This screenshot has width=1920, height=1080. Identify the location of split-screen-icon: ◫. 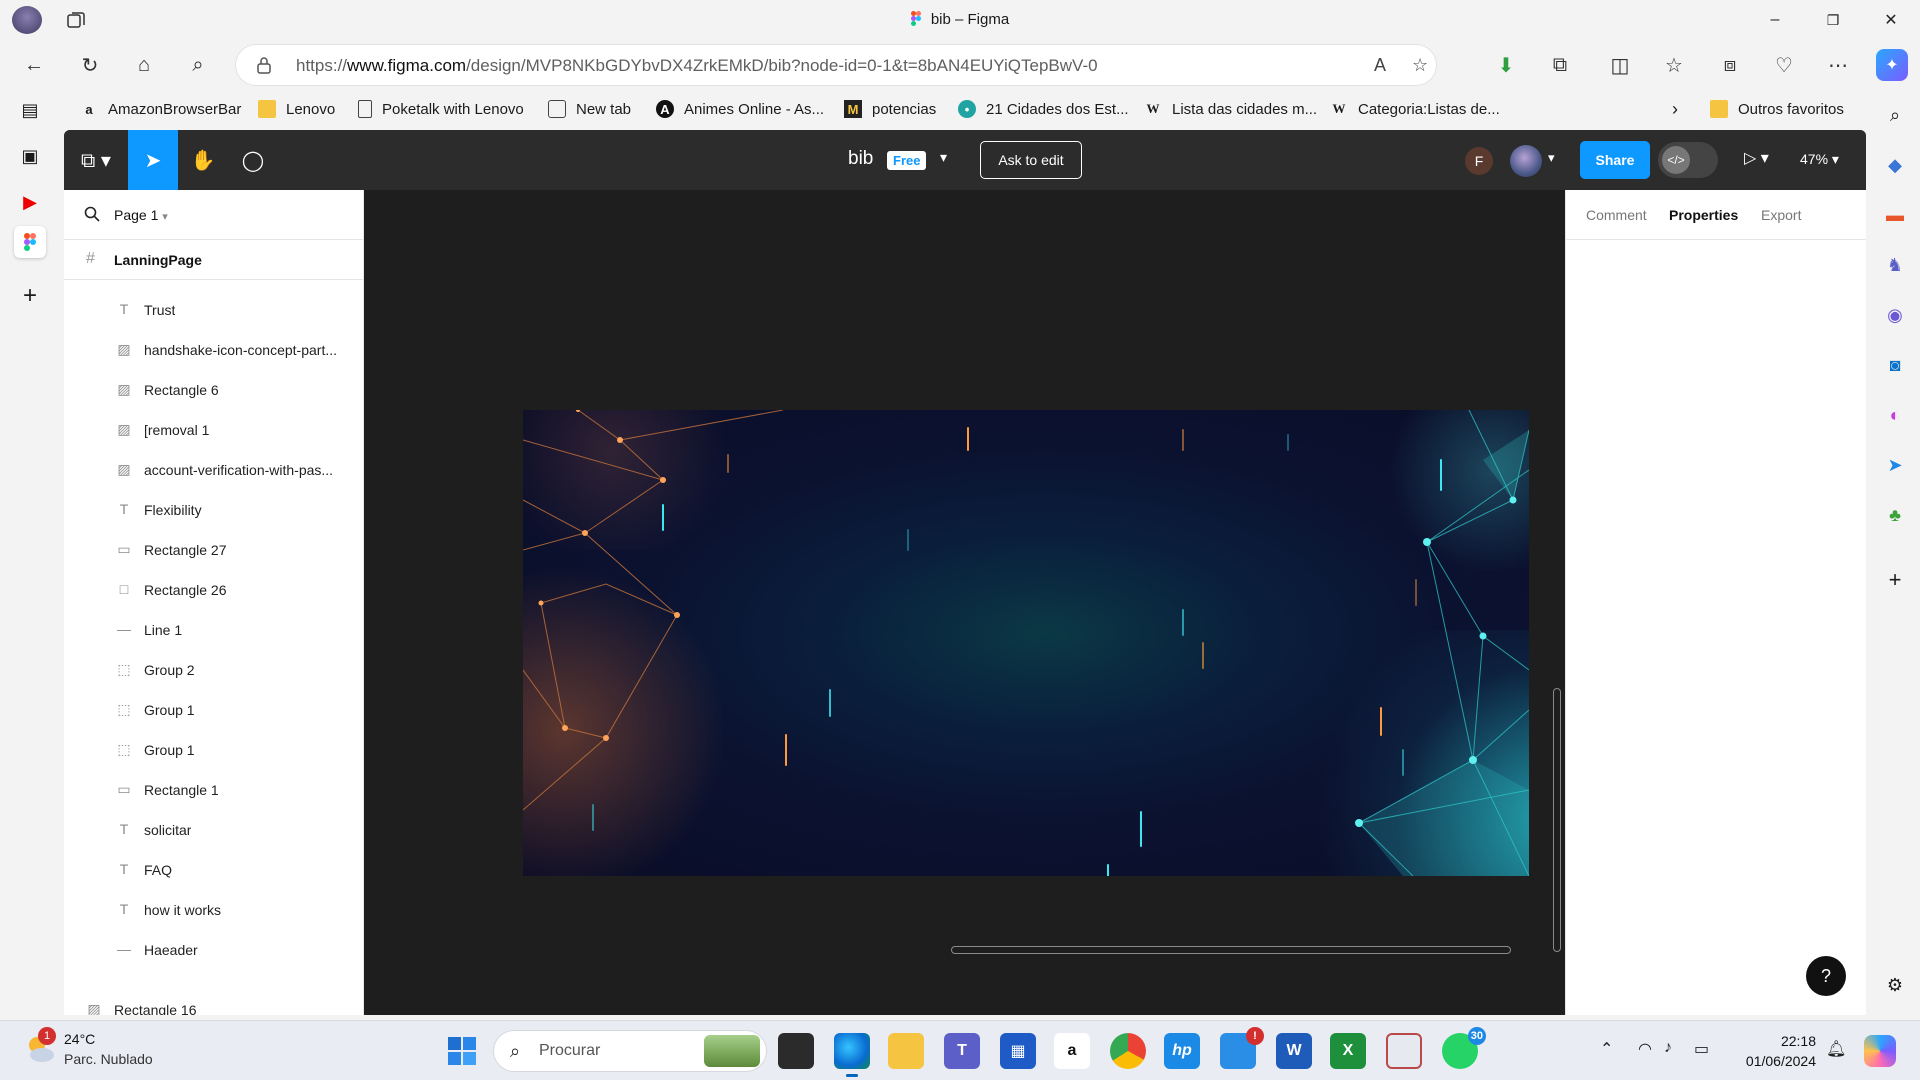
(1620, 65).